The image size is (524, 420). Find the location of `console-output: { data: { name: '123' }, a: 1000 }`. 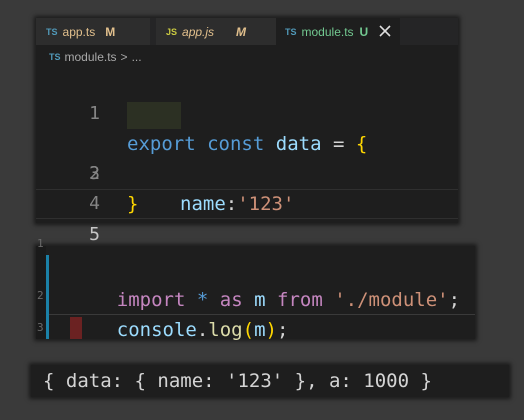

console-output: { data: { name: '123' }, a: 1000 } is located at coordinates (270, 381).